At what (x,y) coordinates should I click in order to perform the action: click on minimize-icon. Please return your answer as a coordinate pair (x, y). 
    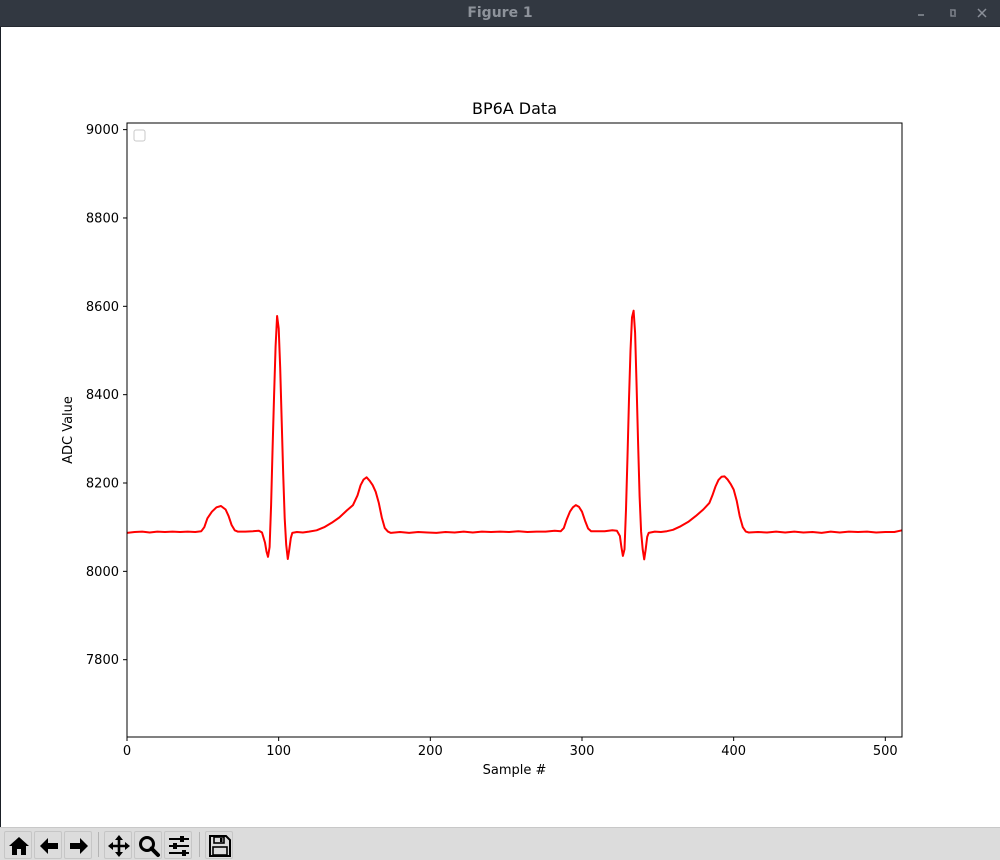
    Looking at the image, I should click on (922, 13).